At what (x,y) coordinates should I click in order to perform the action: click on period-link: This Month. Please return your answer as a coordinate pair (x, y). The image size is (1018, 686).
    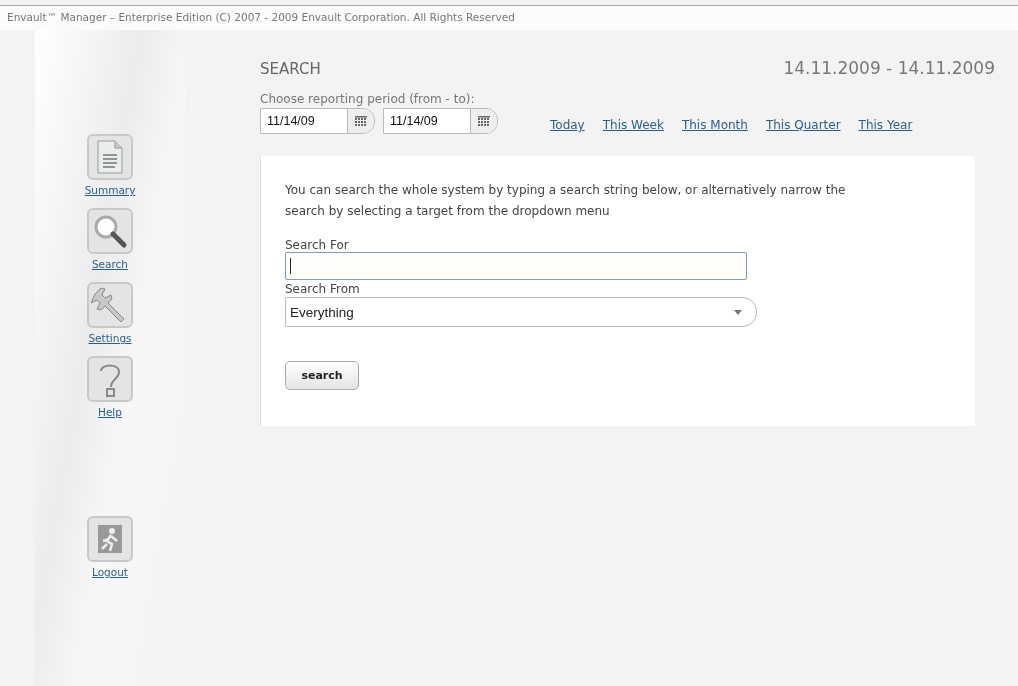
    Looking at the image, I should click on (714, 125).